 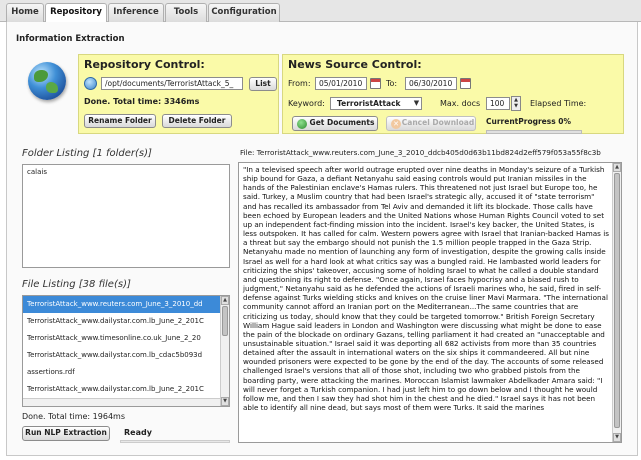 What do you see at coordinates (431, 83) in the screenshot?
I see `to-date-input: 06/30/2010` at bounding box center [431, 83].